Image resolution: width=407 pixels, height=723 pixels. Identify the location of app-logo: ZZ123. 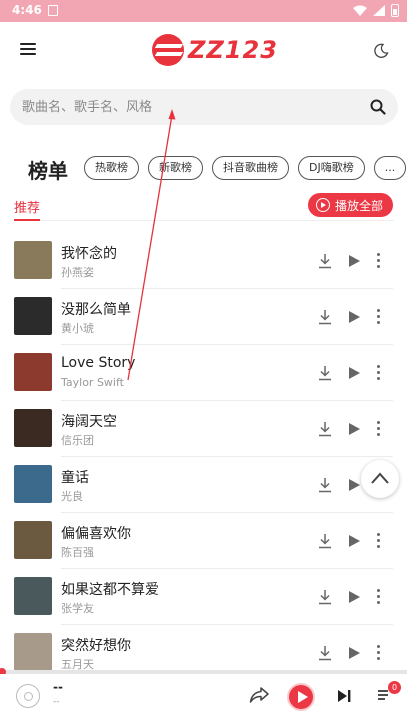
(215, 50).